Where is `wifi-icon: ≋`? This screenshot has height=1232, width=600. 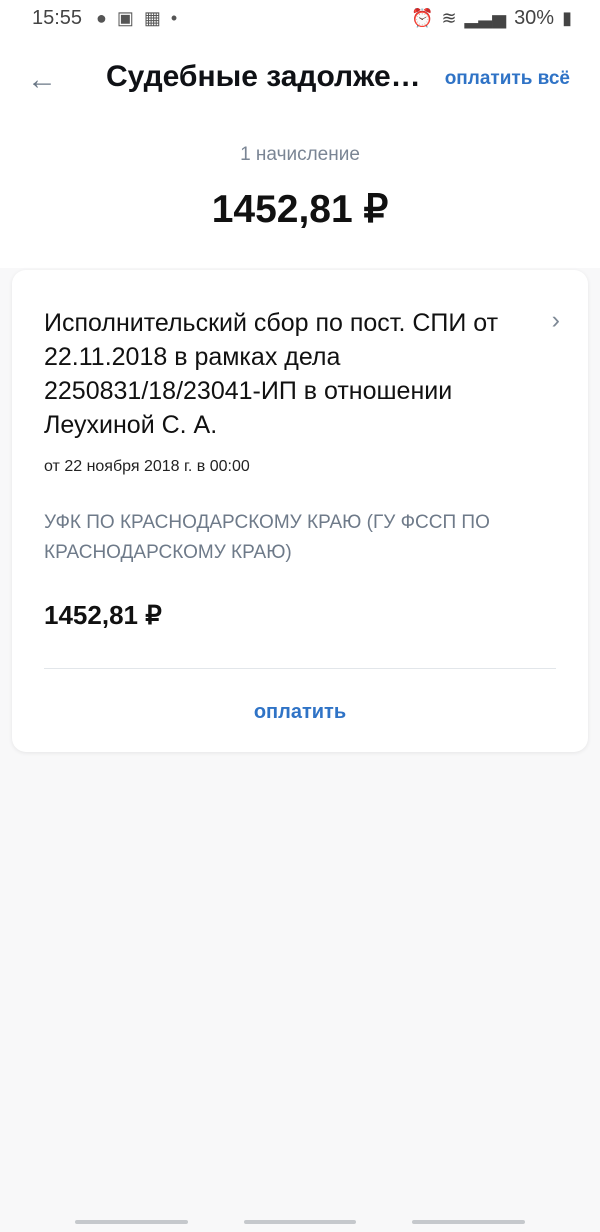 wifi-icon: ≋ is located at coordinates (449, 18).